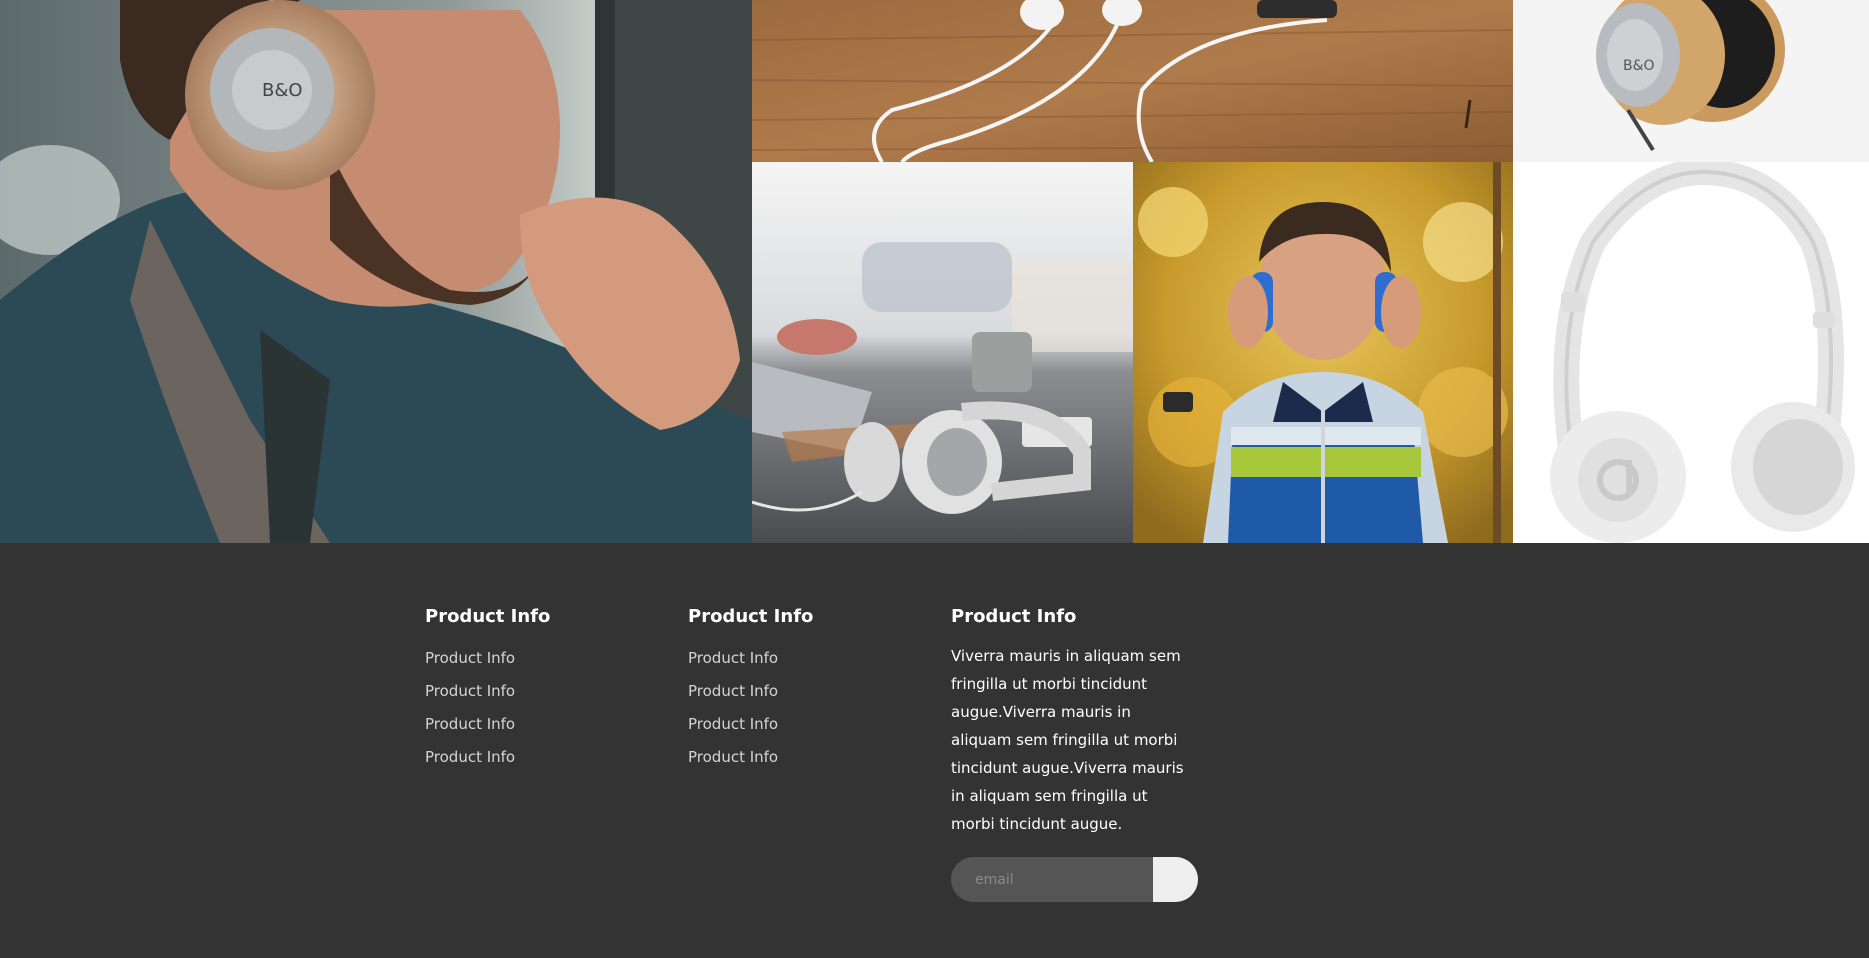 The width and height of the screenshot is (1869, 958). What do you see at coordinates (1691, 352) in the screenshot?
I see `white-beats-headphones-photo` at bounding box center [1691, 352].